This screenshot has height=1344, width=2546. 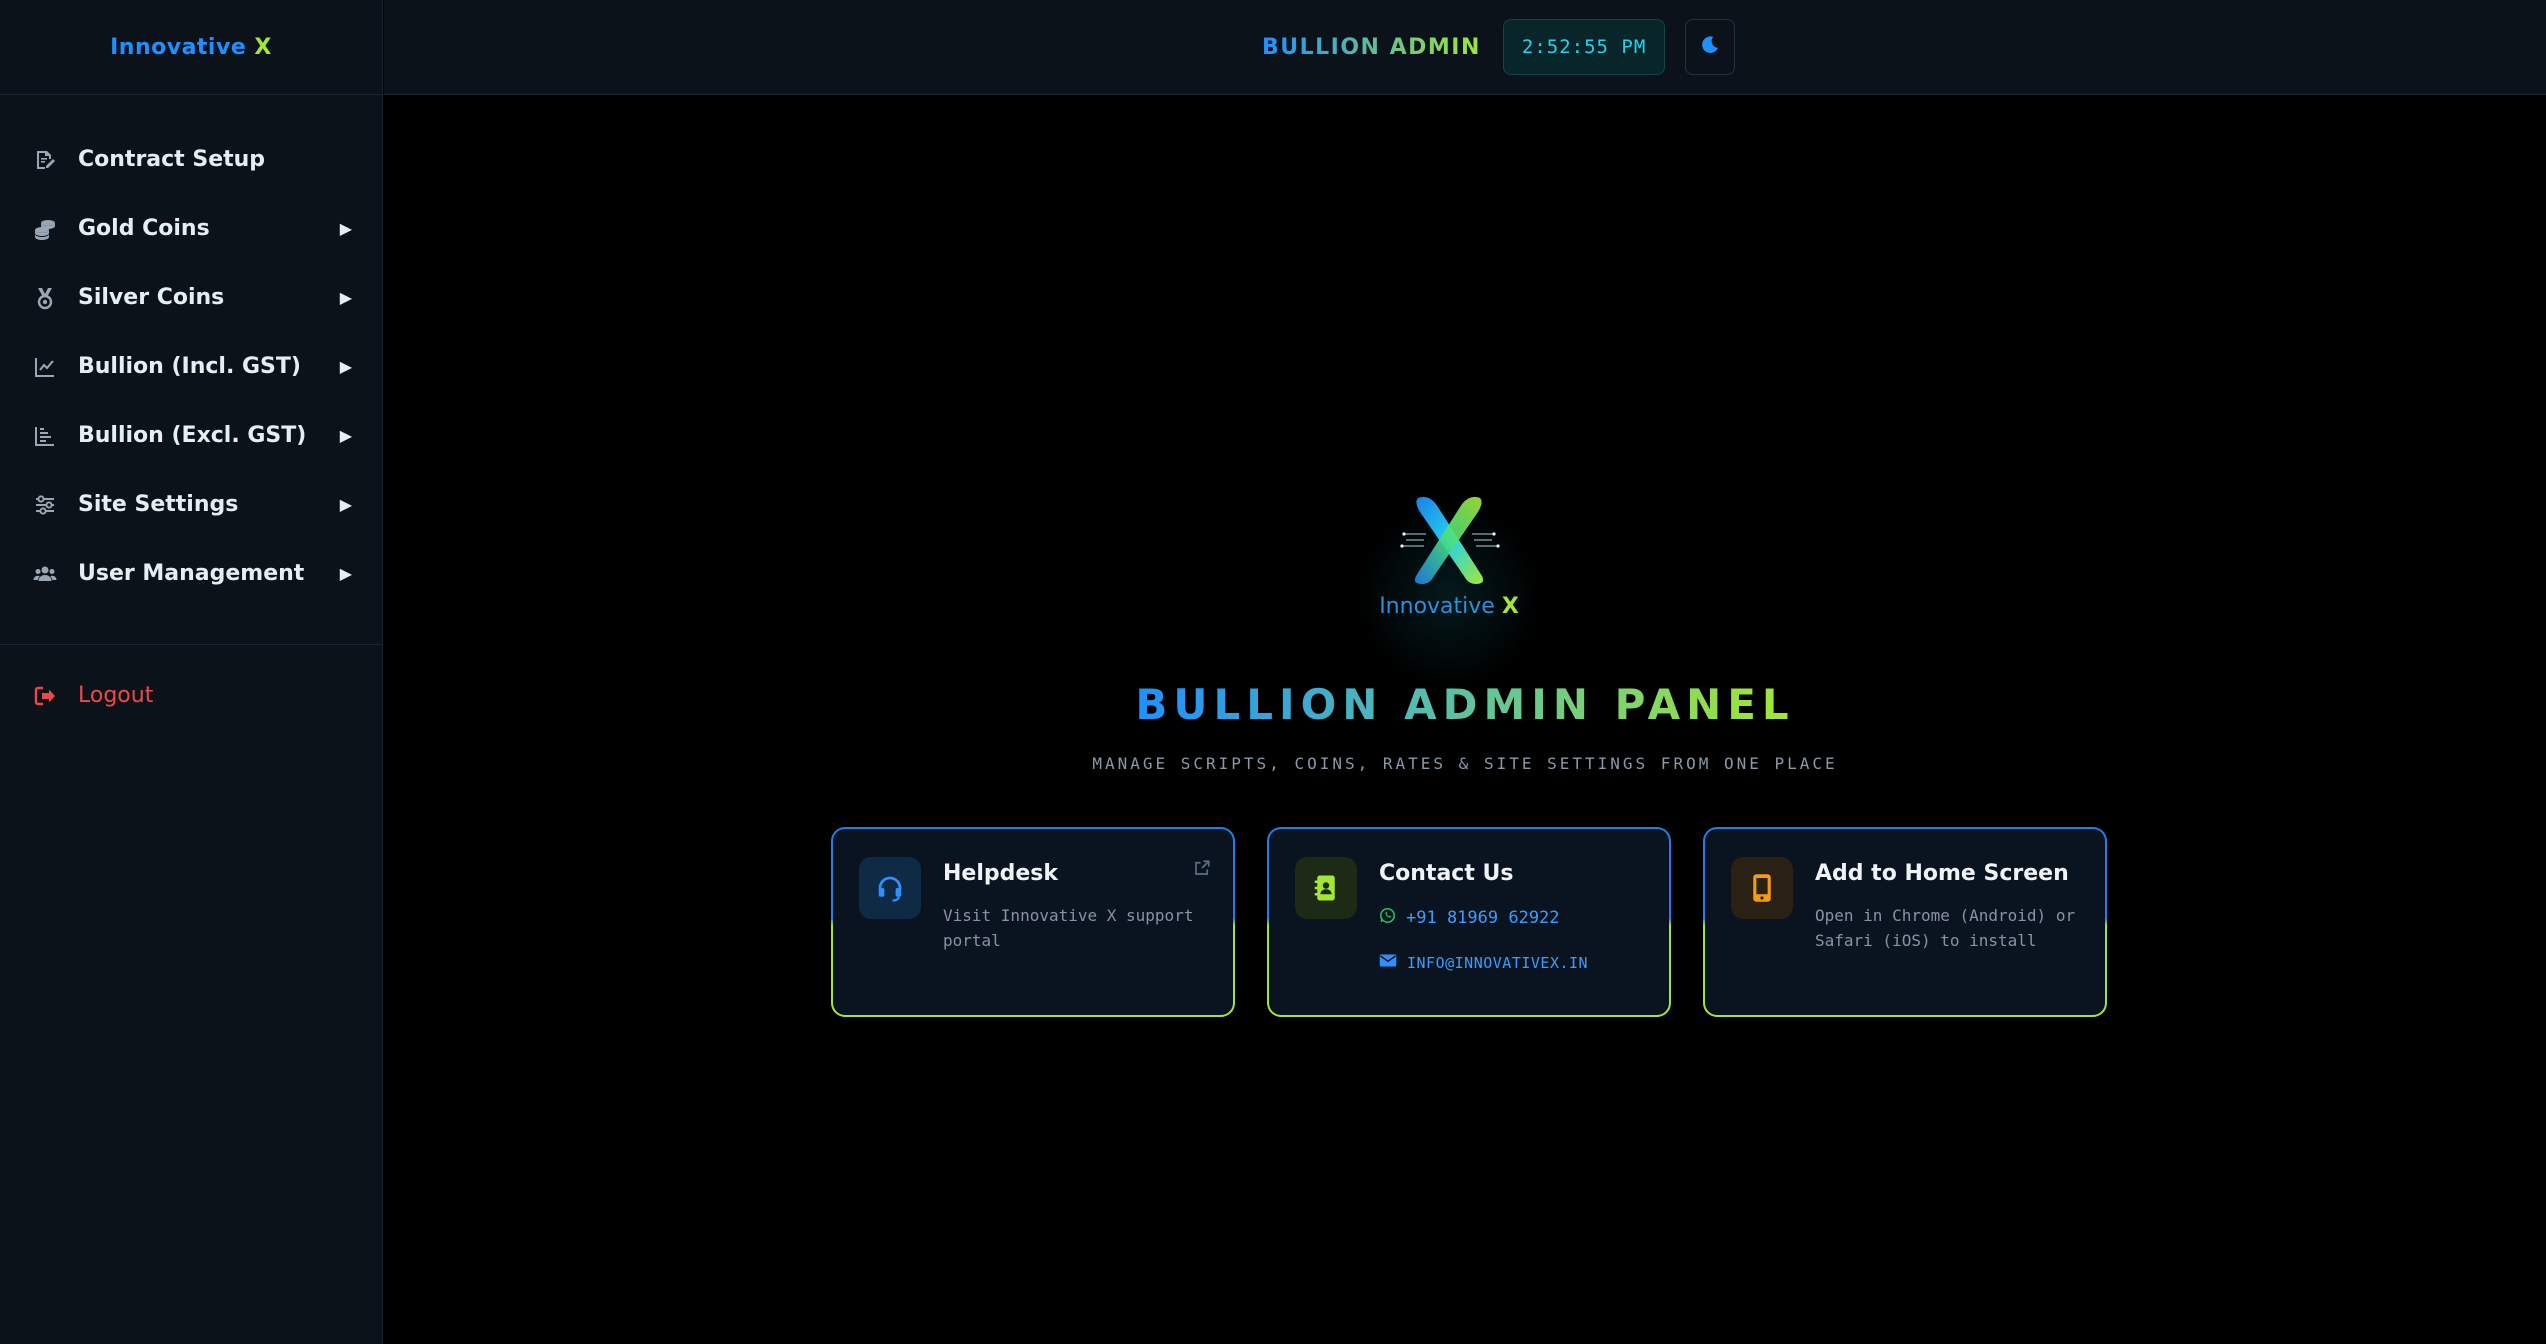 What do you see at coordinates (1371, 47) in the screenshot?
I see `topbar-title: BULLION ADMIN` at bounding box center [1371, 47].